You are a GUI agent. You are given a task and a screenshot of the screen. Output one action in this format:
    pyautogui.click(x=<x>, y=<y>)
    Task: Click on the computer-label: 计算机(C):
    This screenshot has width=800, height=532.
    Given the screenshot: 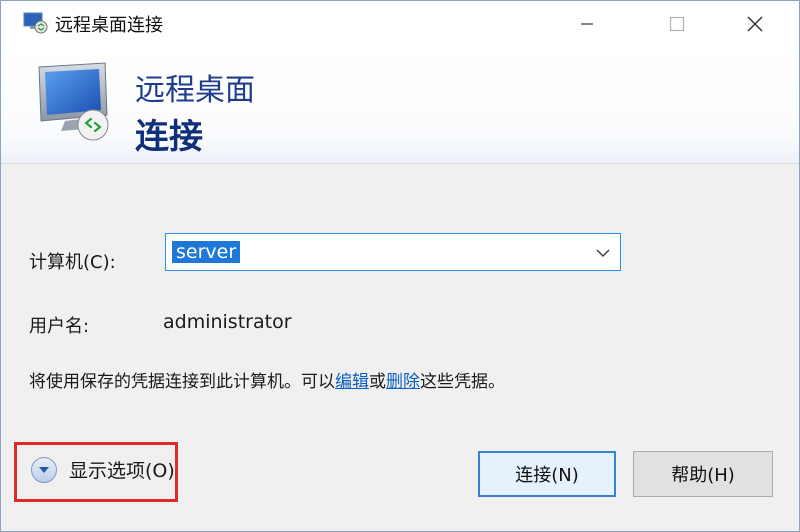 What is the action you would take?
    pyautogui.click(x=72, y=262)
    